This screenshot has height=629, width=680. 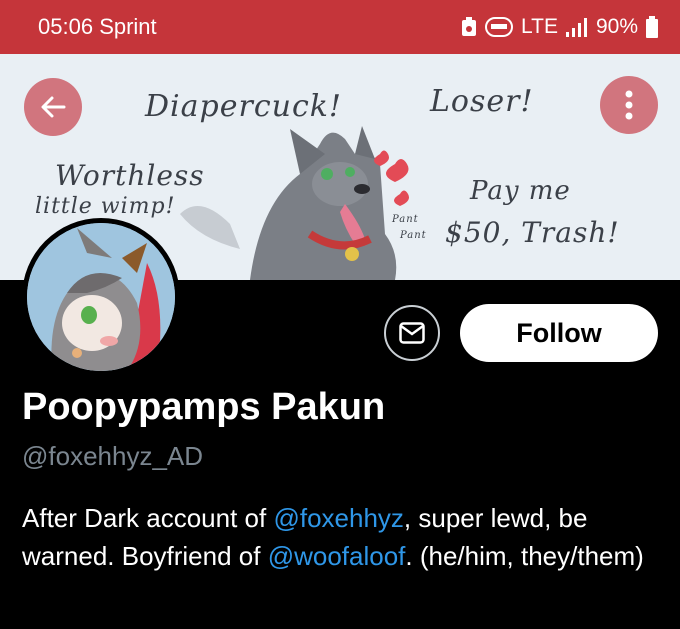 I want to click on message-button, so click(x=412, y=333).